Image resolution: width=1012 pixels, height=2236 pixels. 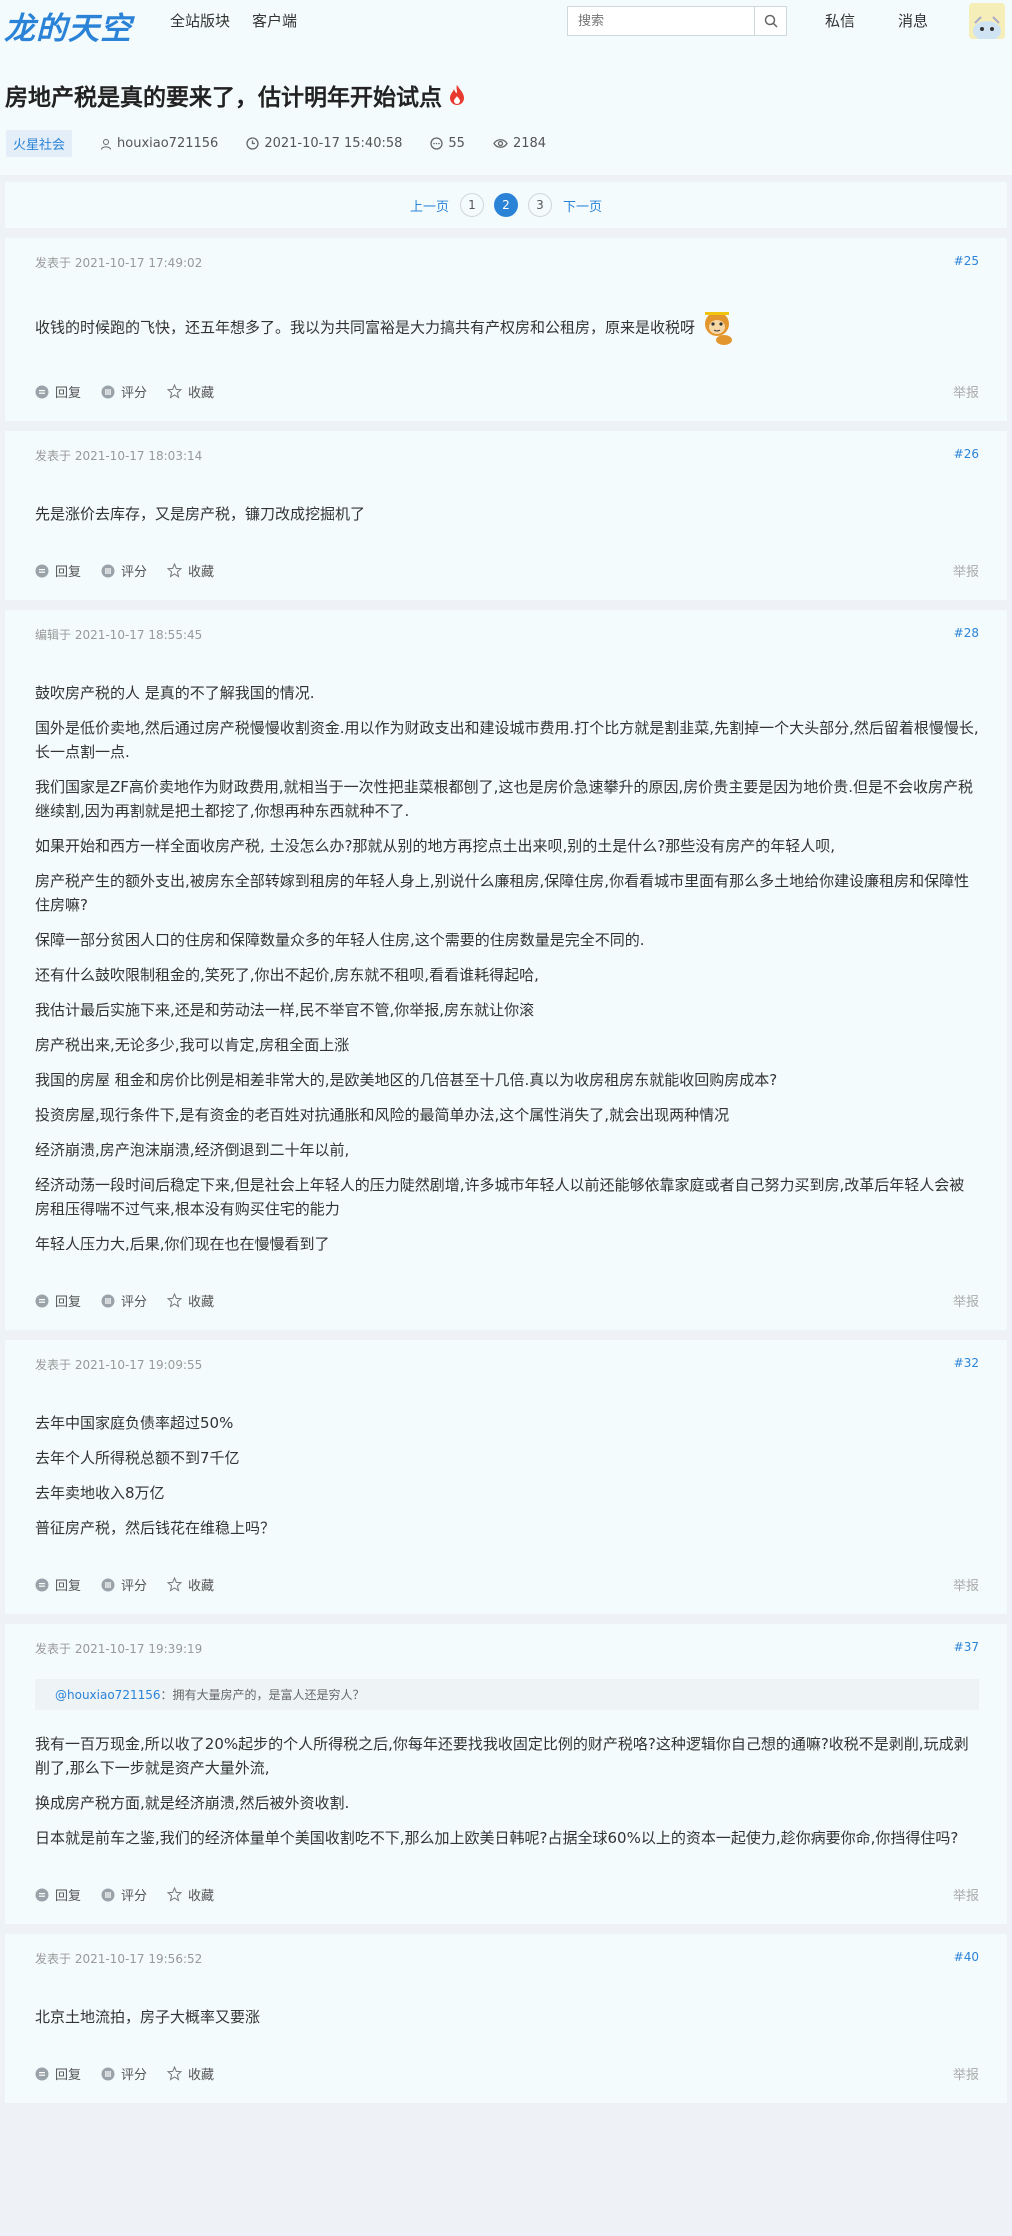 What do you see at coordinates (840, 20) in the screenshot?
I see `private-message-link: 私信` at bounding box center [840, 20].